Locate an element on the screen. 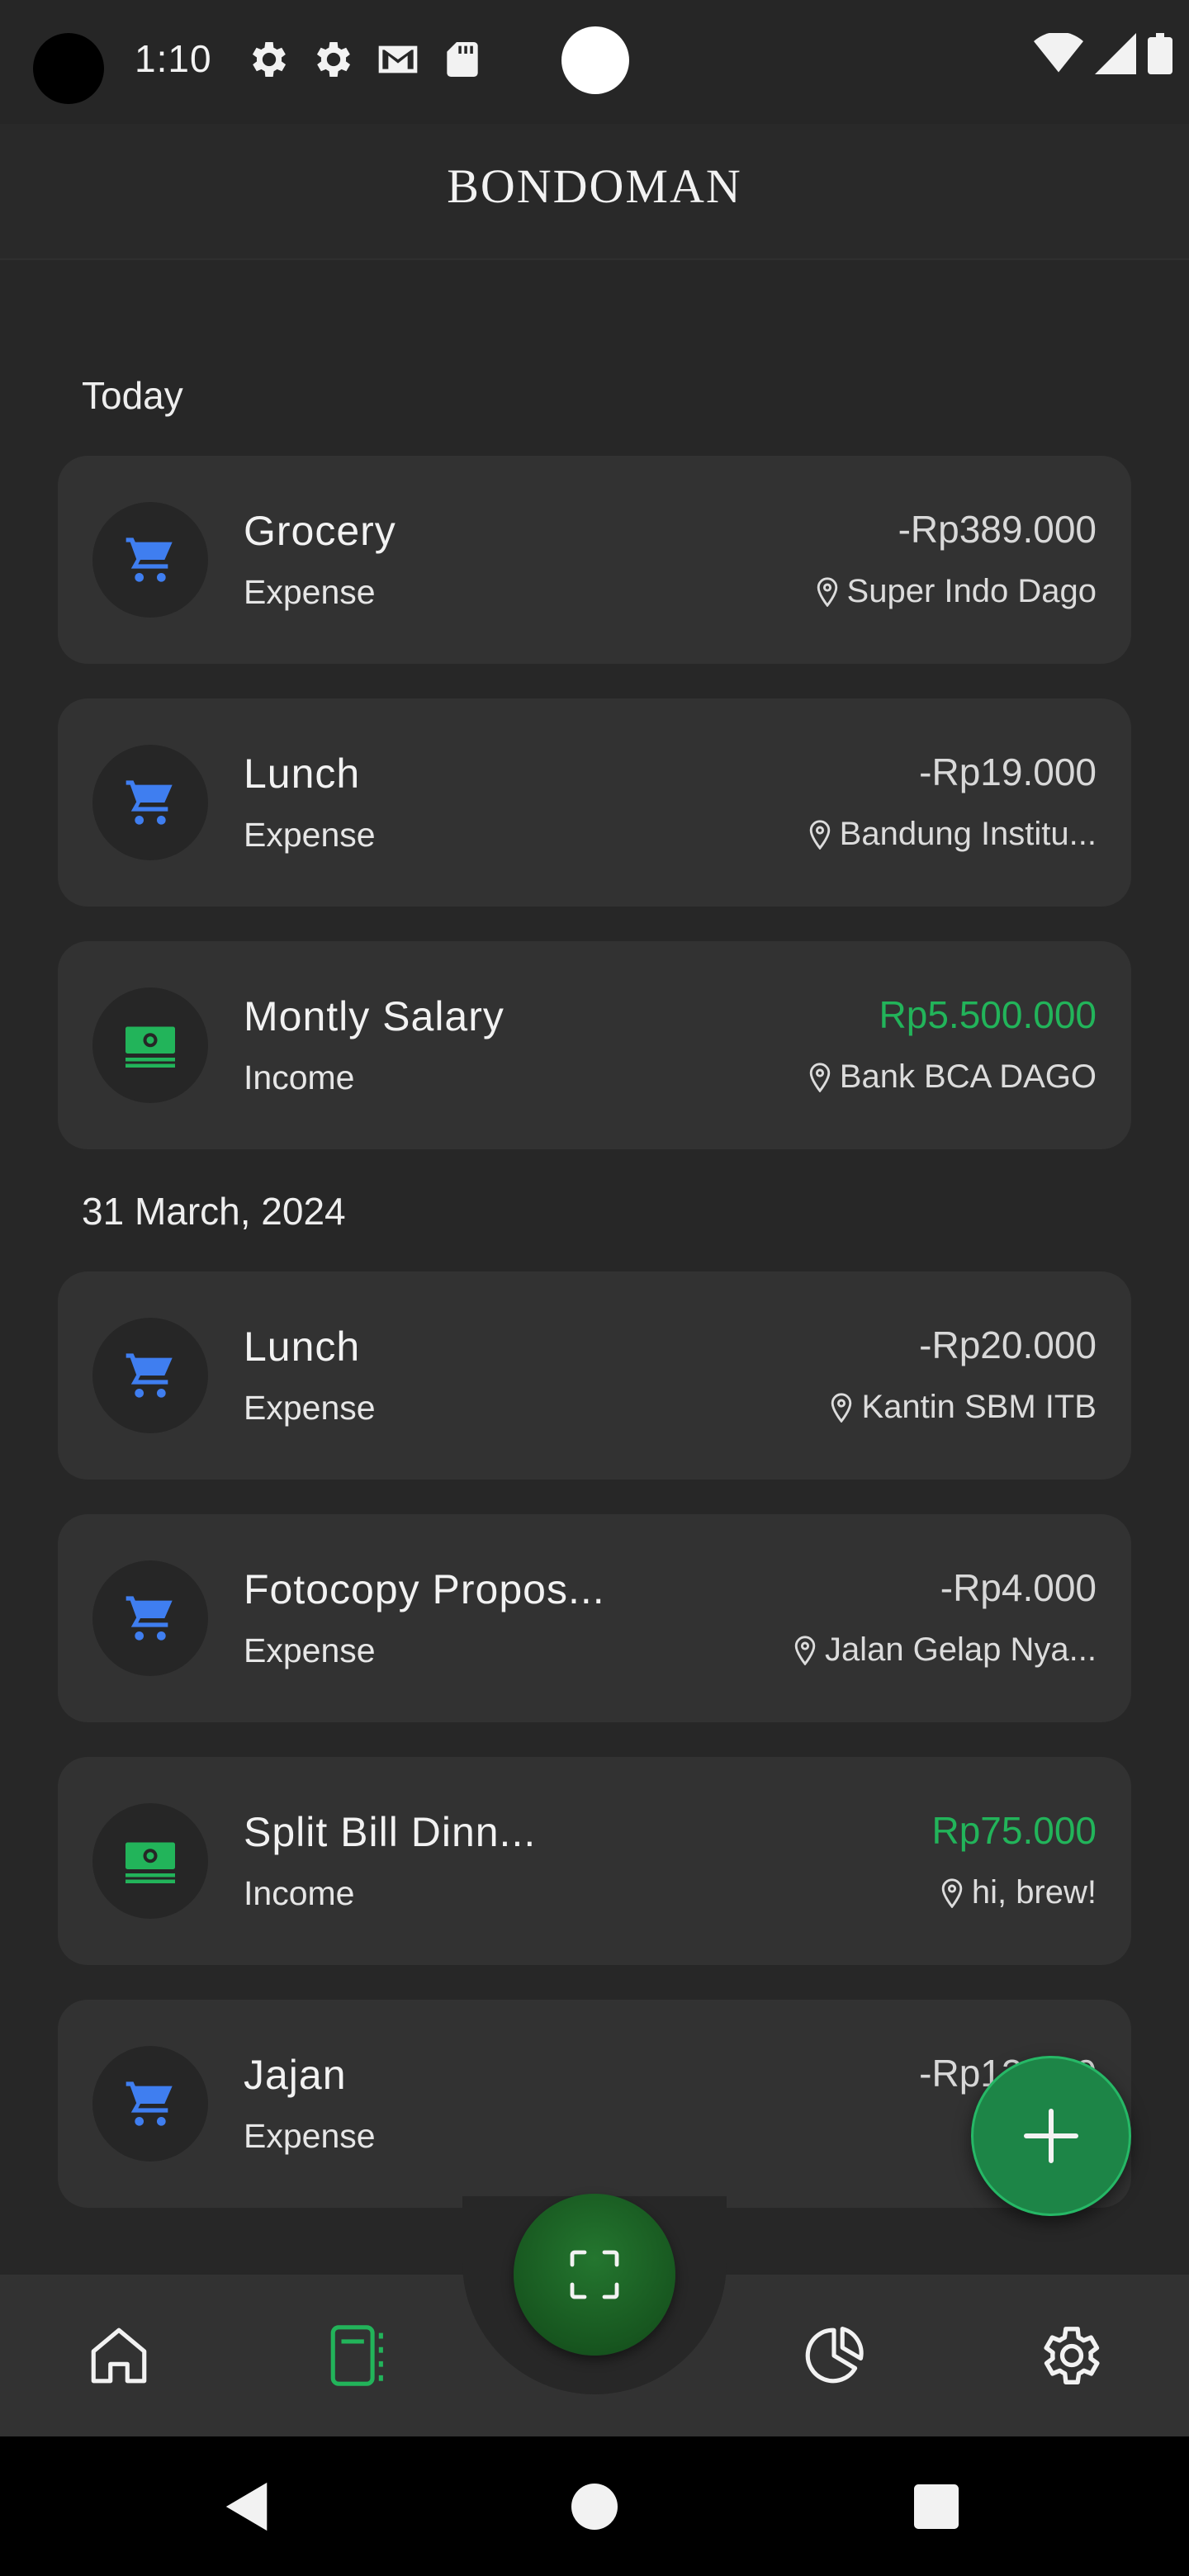  nav-transactions is located at coordinates (358, 2355).